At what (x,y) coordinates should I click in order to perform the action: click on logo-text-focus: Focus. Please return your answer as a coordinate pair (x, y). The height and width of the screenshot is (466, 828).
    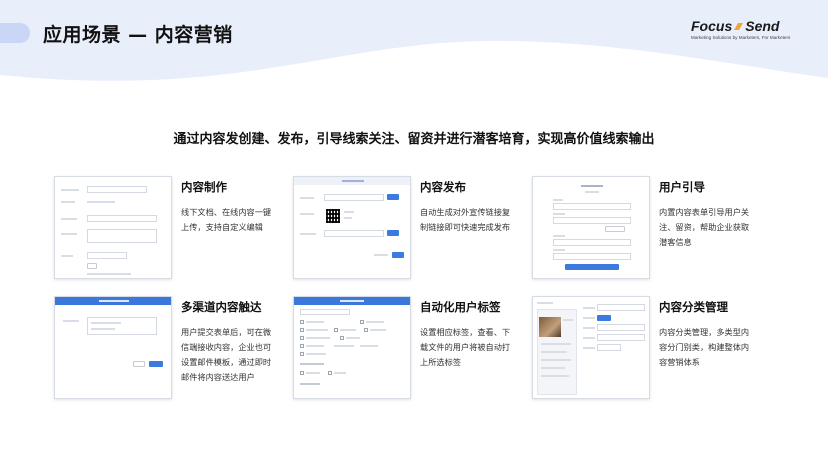
    Looking at the image, I should click on (712, 26).